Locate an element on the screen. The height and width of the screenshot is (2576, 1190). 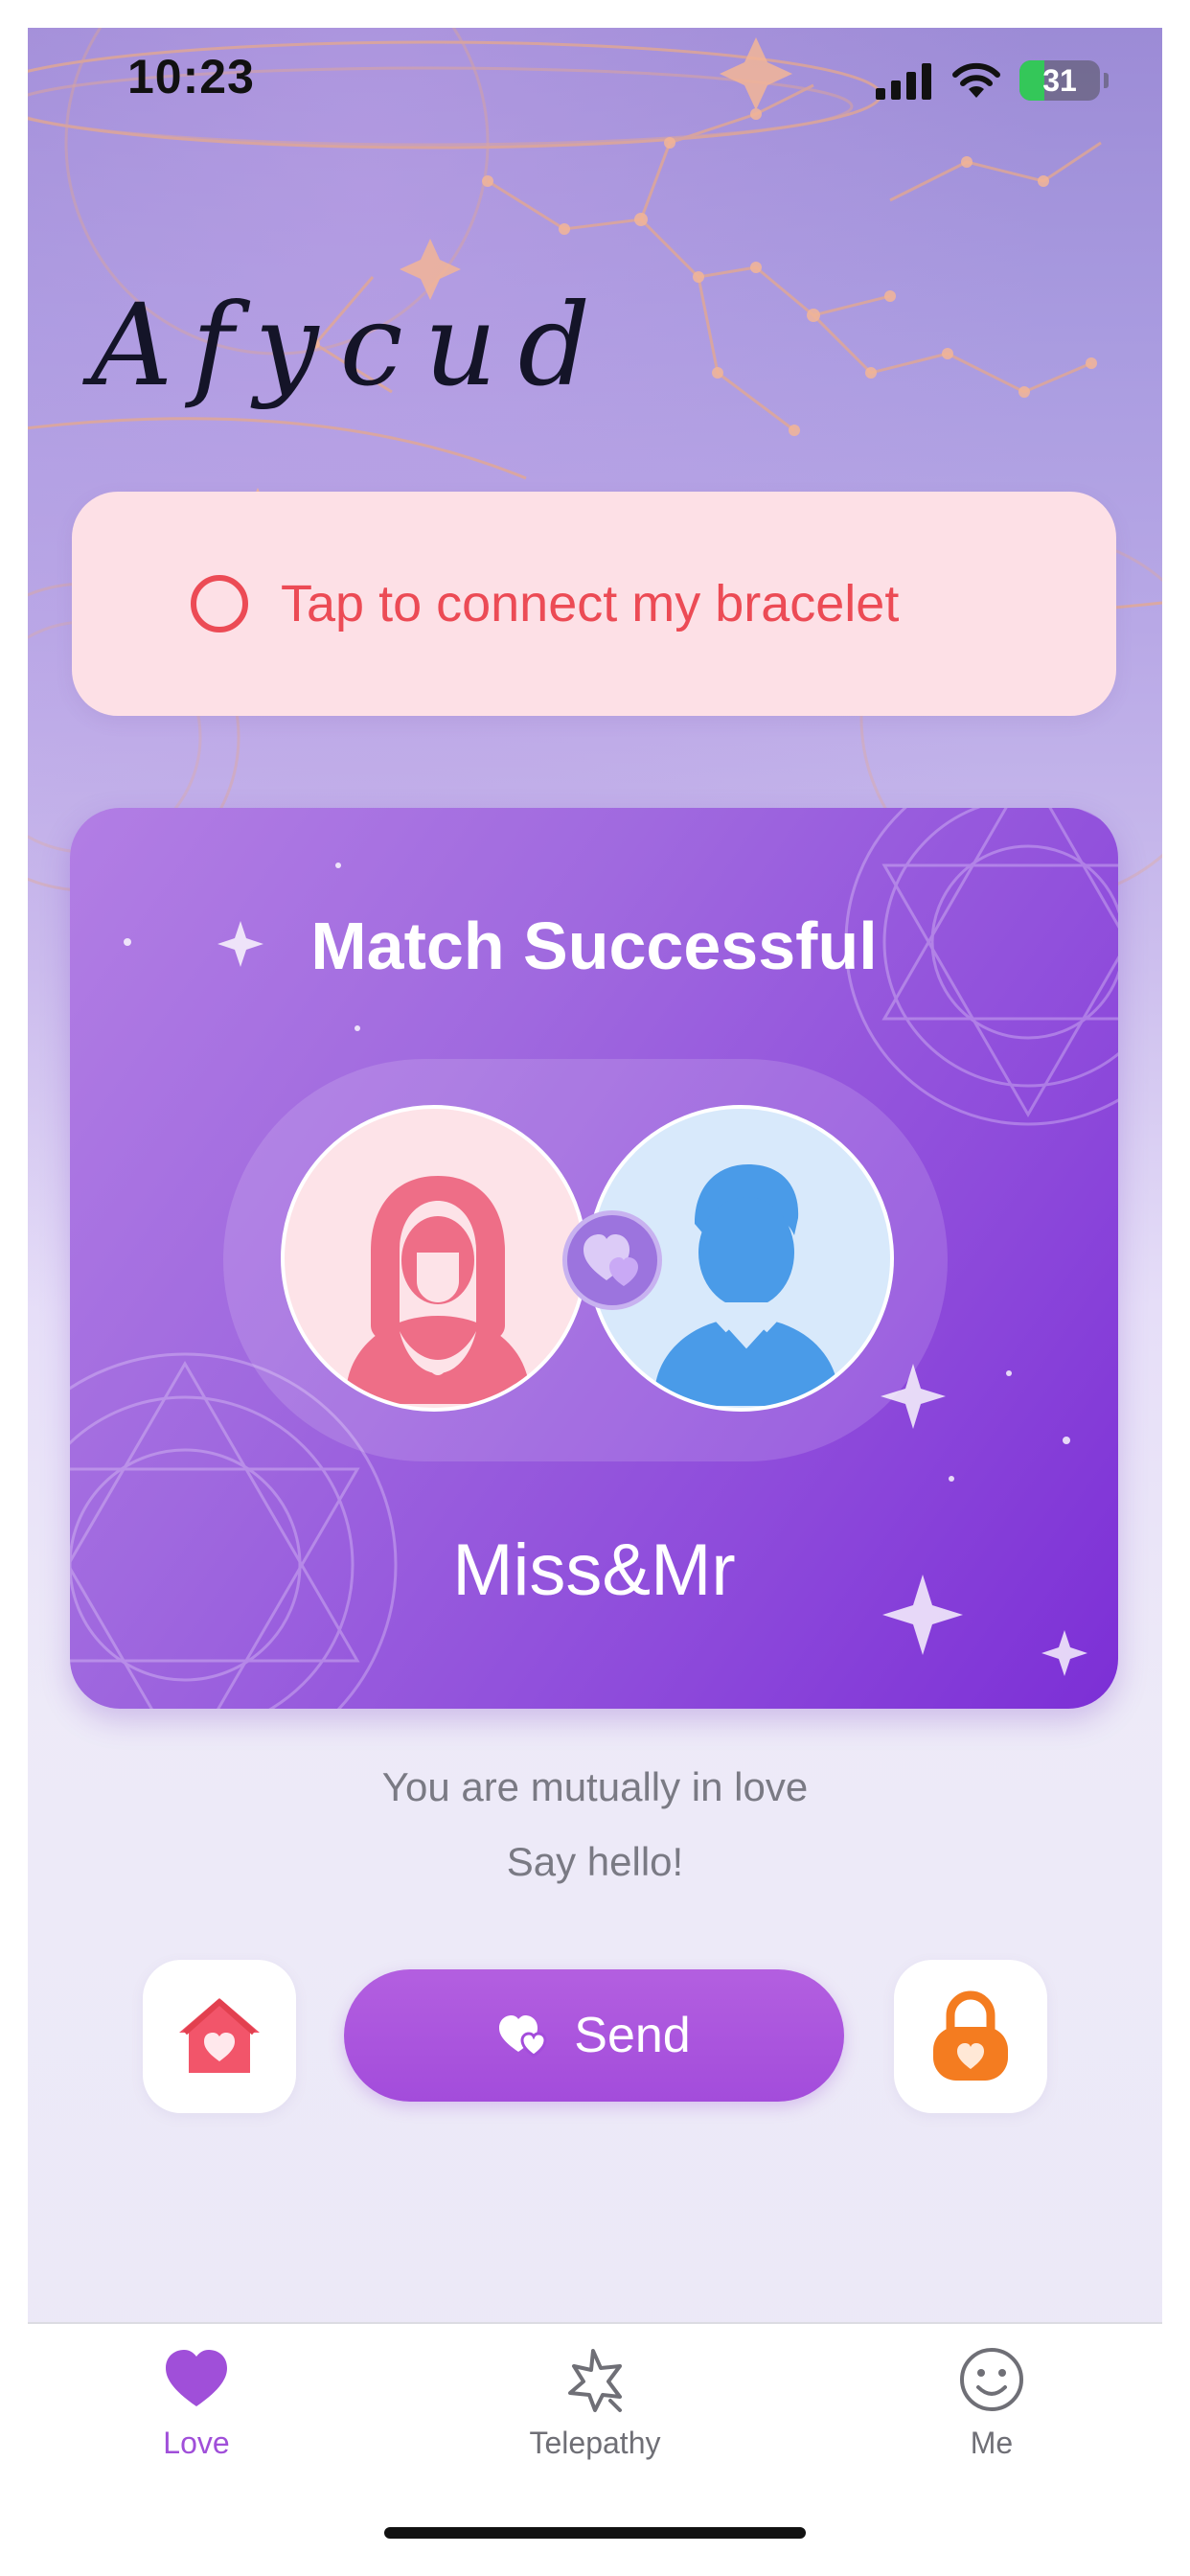
battery-tip is located at coordinates (1106, 80).